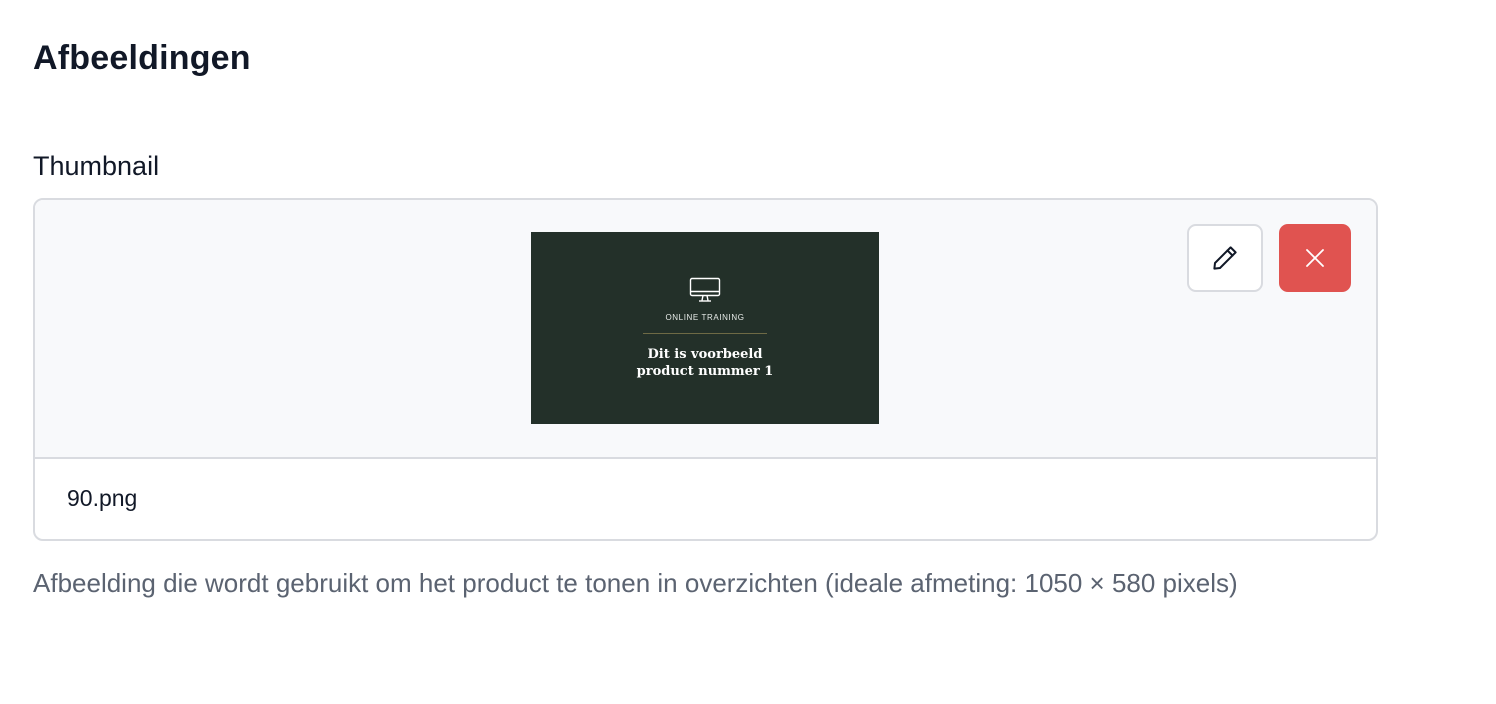 The image size is (1496, 704). What do you see at coordinates (102, 498) in the screenshot?
I see `file-name: 90.png` at bounding box center [102, 498].